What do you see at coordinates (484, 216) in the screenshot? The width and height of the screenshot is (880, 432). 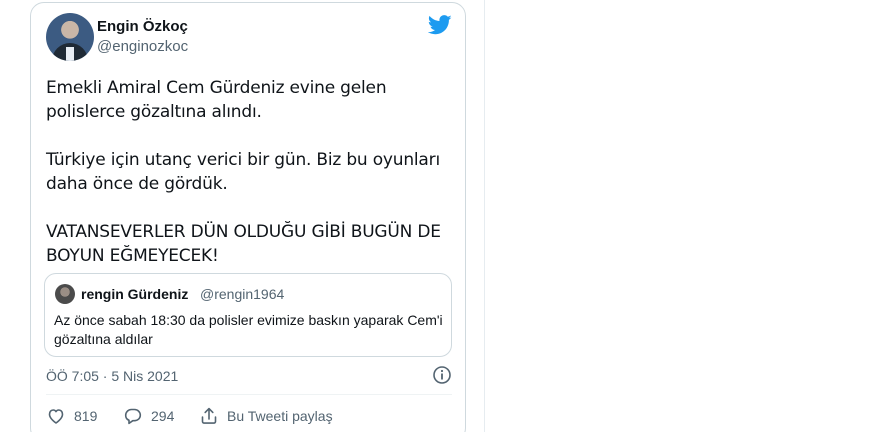 I see `pane-divider` at bounding box center [484, 216].